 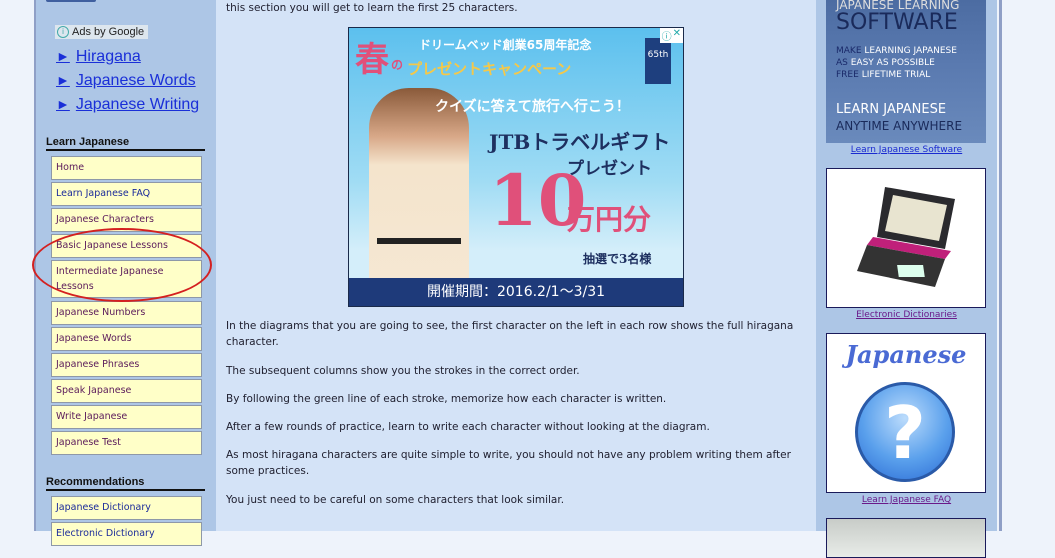 What do you see at coordinates (372, 60) in the screenshot?
I see `ad-spring-glyph: 春` at bounding box center [372, 60].